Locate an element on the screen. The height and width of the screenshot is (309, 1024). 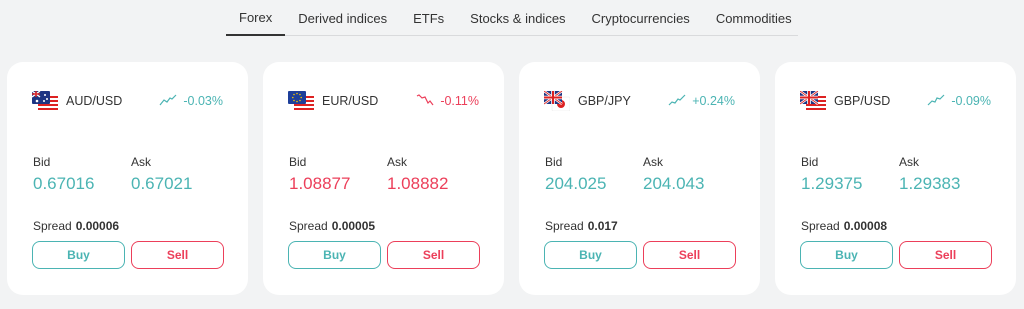
spread: Spread 0.017 is located at coordinates (581, 226).